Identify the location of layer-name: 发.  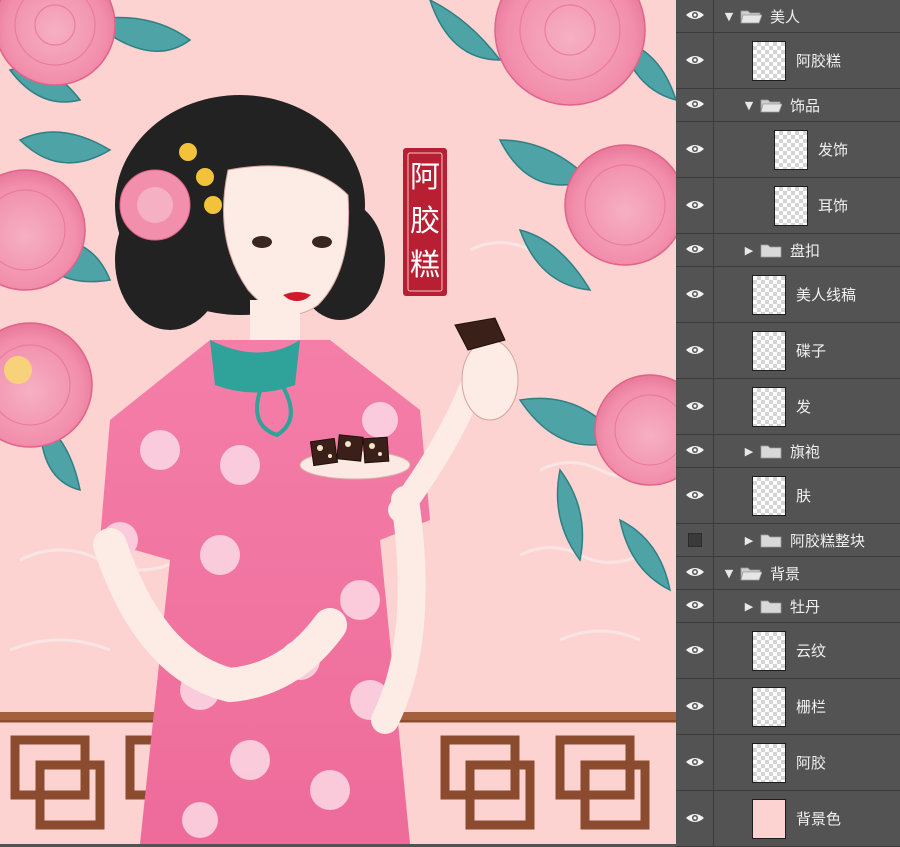
(804, 407).